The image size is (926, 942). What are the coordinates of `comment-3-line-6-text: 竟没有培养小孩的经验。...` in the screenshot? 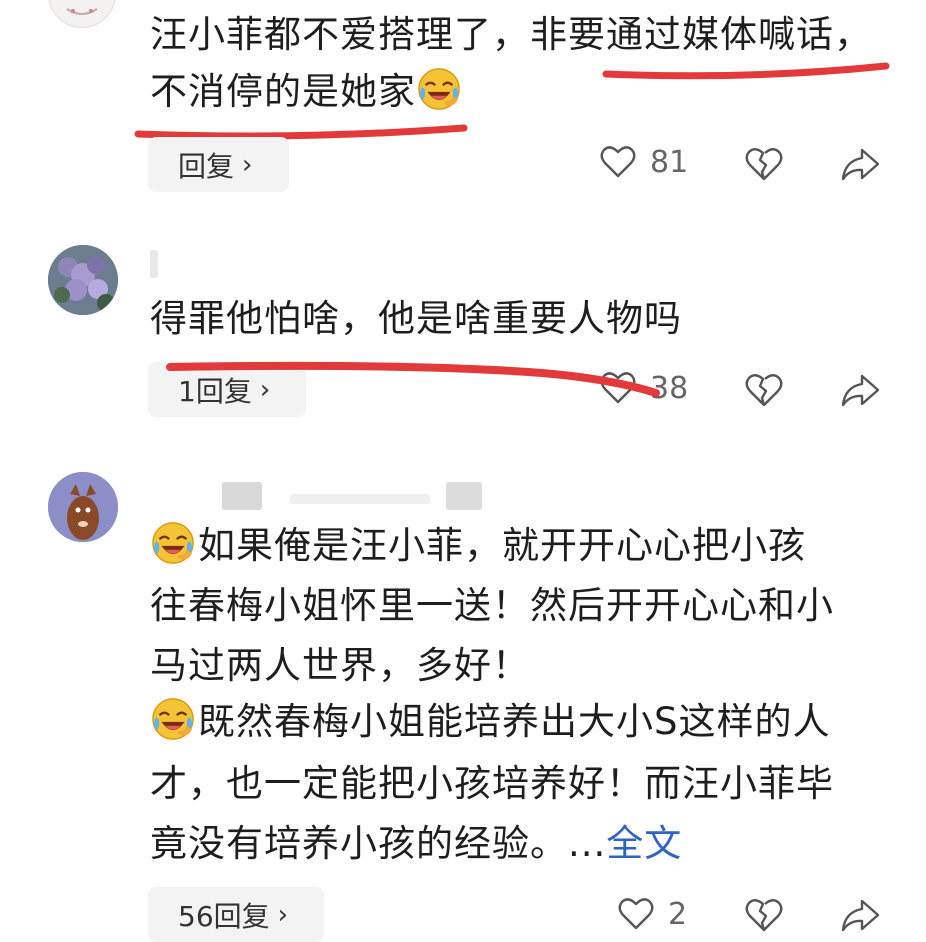 It's located at (378, 843).